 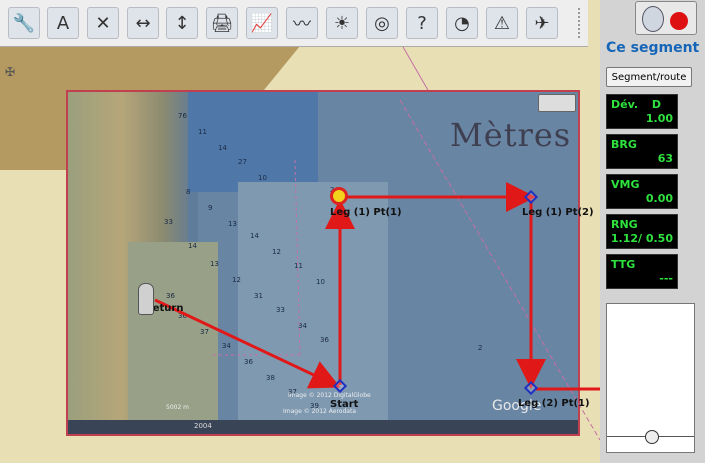 I want to click on draw-route-button: 〰, so click(x=302, y=23).